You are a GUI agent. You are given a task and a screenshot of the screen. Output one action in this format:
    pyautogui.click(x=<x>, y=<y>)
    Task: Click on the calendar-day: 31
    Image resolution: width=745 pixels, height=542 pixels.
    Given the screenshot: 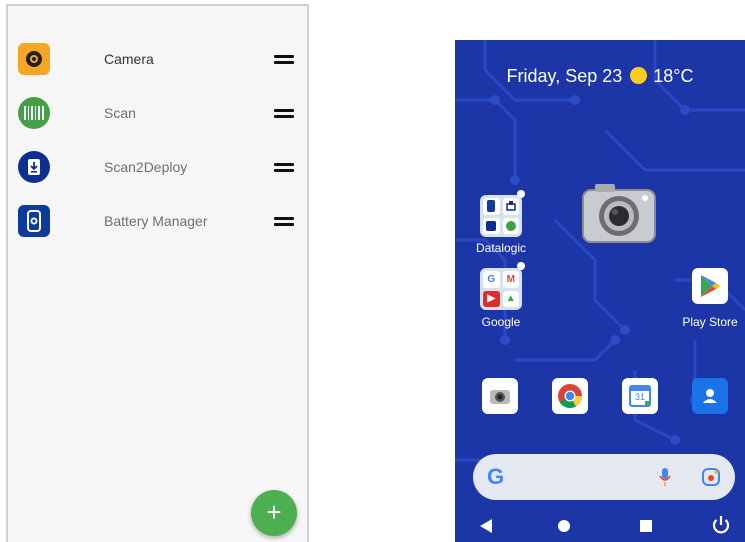 What is the action you would take?
    pyautogui.click(x=639, y=397)
    